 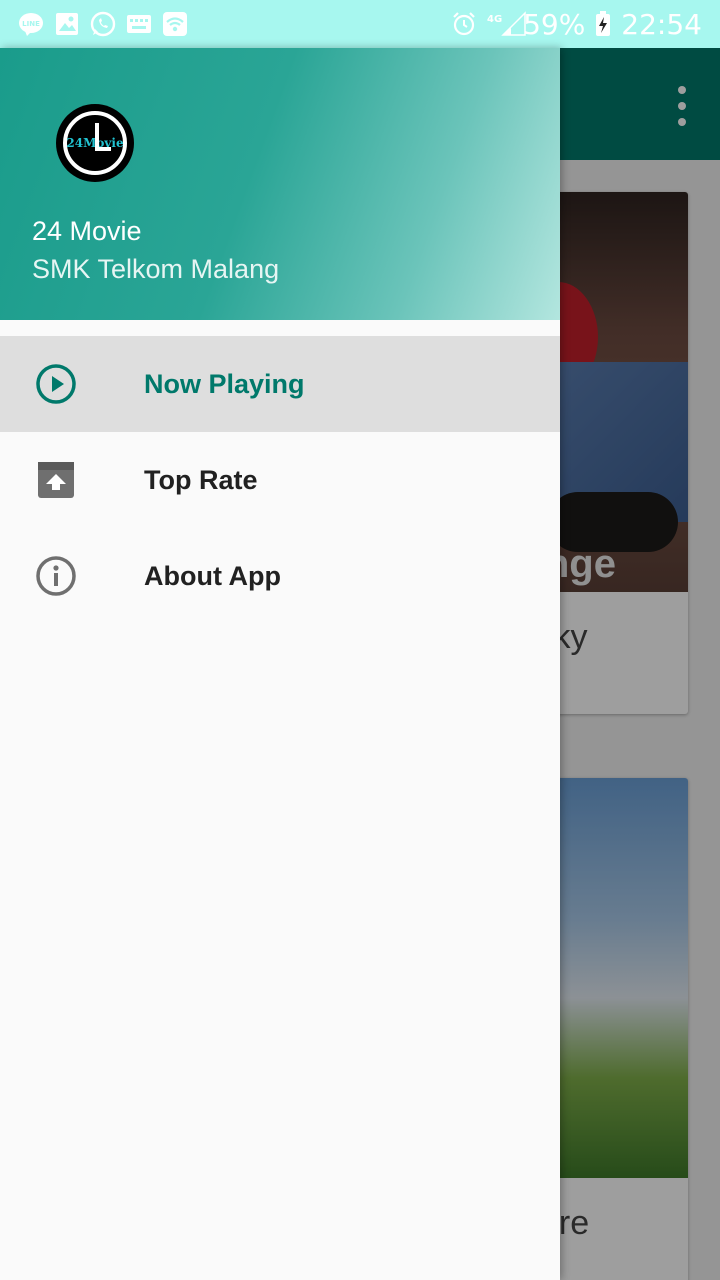 I want to click on play-circle-icon, so click(x=56, y=384).